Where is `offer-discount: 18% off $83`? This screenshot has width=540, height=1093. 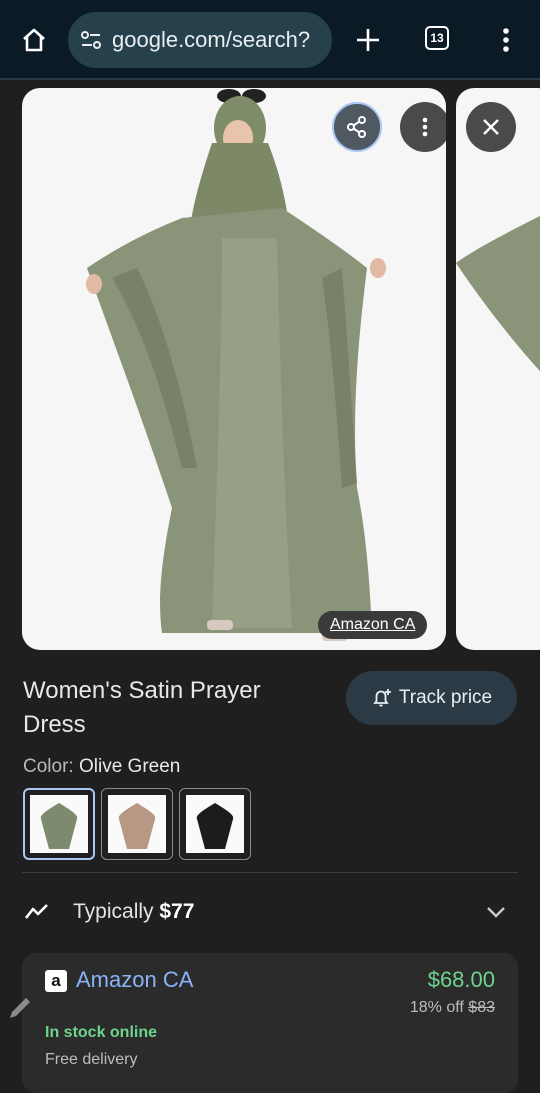 offer-discount: 18% off $83 is located at coordinates (452, 1008).